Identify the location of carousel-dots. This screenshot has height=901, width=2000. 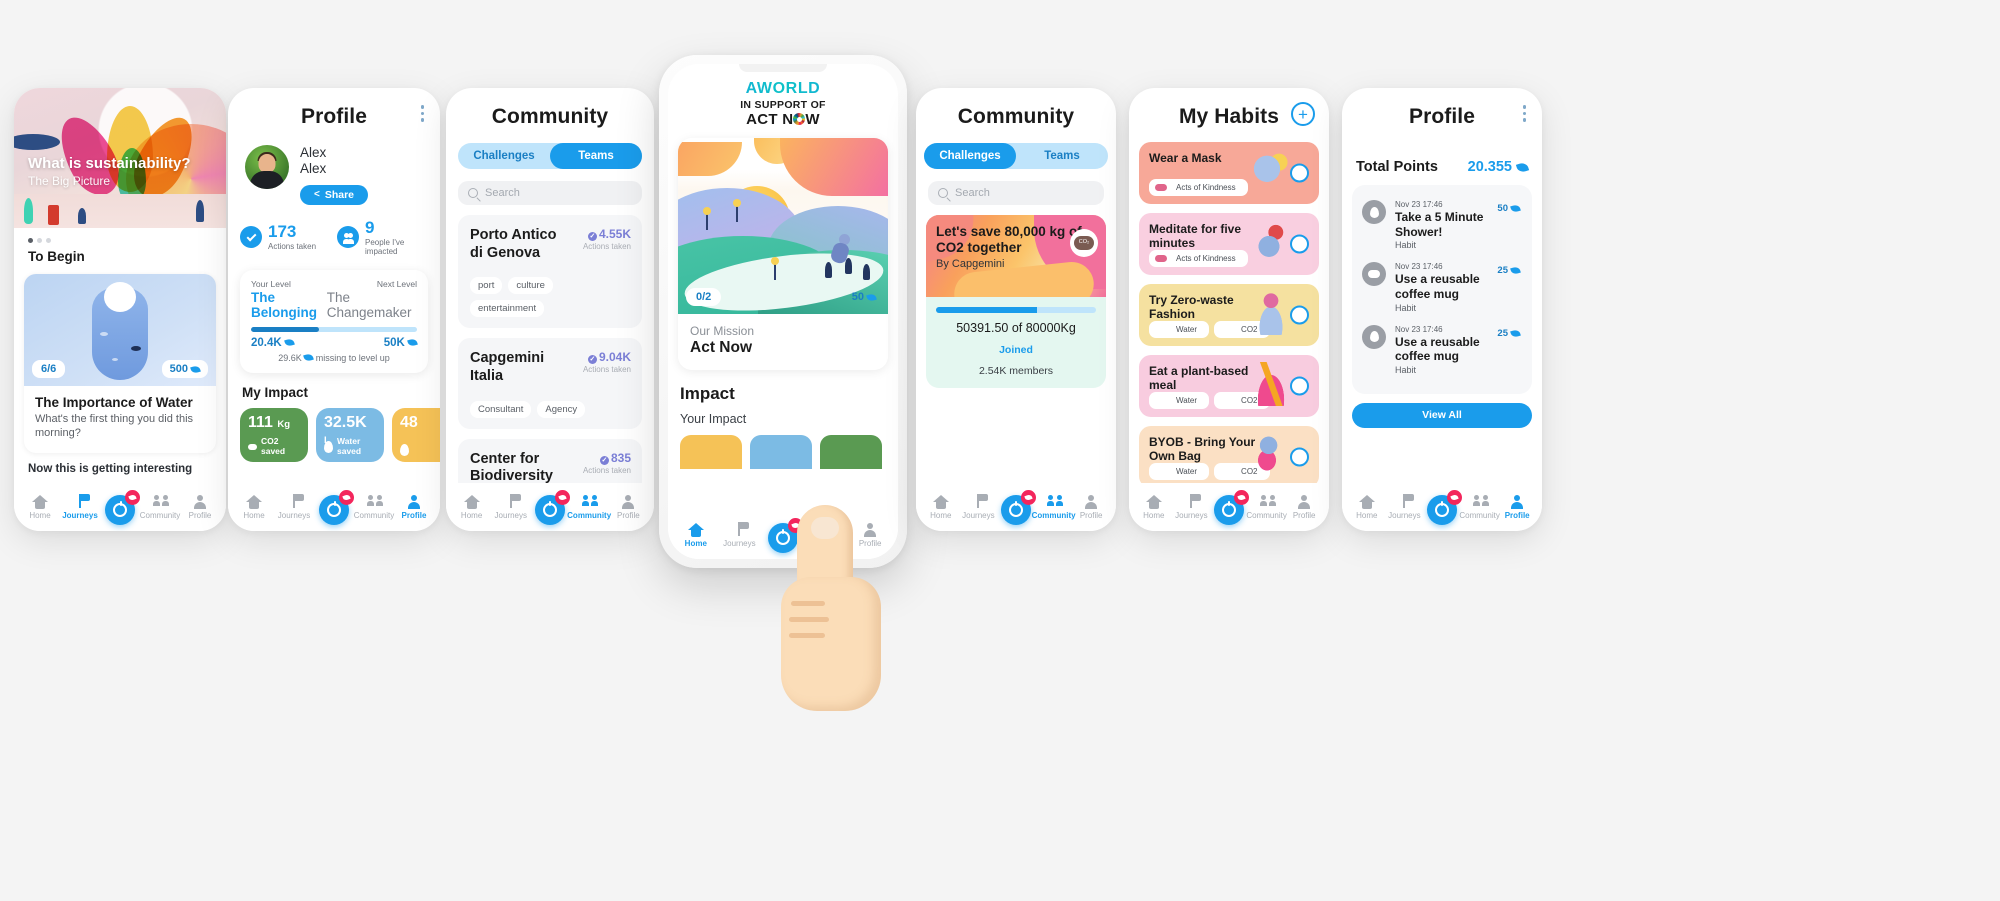
(120, 235).